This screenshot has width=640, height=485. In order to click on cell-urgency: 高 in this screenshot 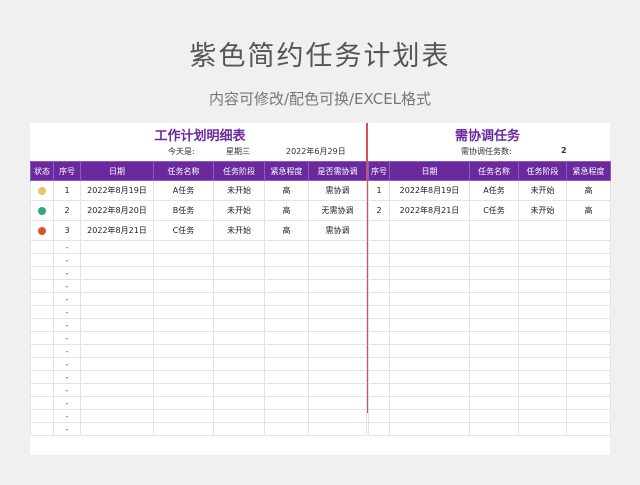, I will do `click(588, 190)`.